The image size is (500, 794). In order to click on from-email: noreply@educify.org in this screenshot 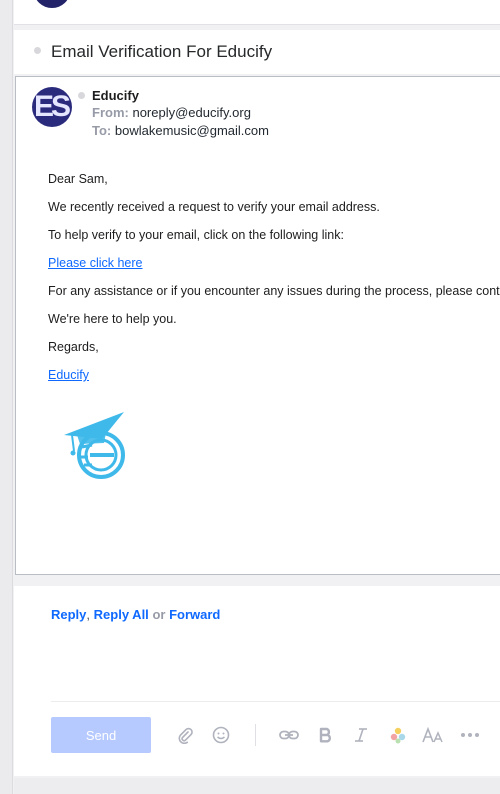, I will do `click(191, 112)`.